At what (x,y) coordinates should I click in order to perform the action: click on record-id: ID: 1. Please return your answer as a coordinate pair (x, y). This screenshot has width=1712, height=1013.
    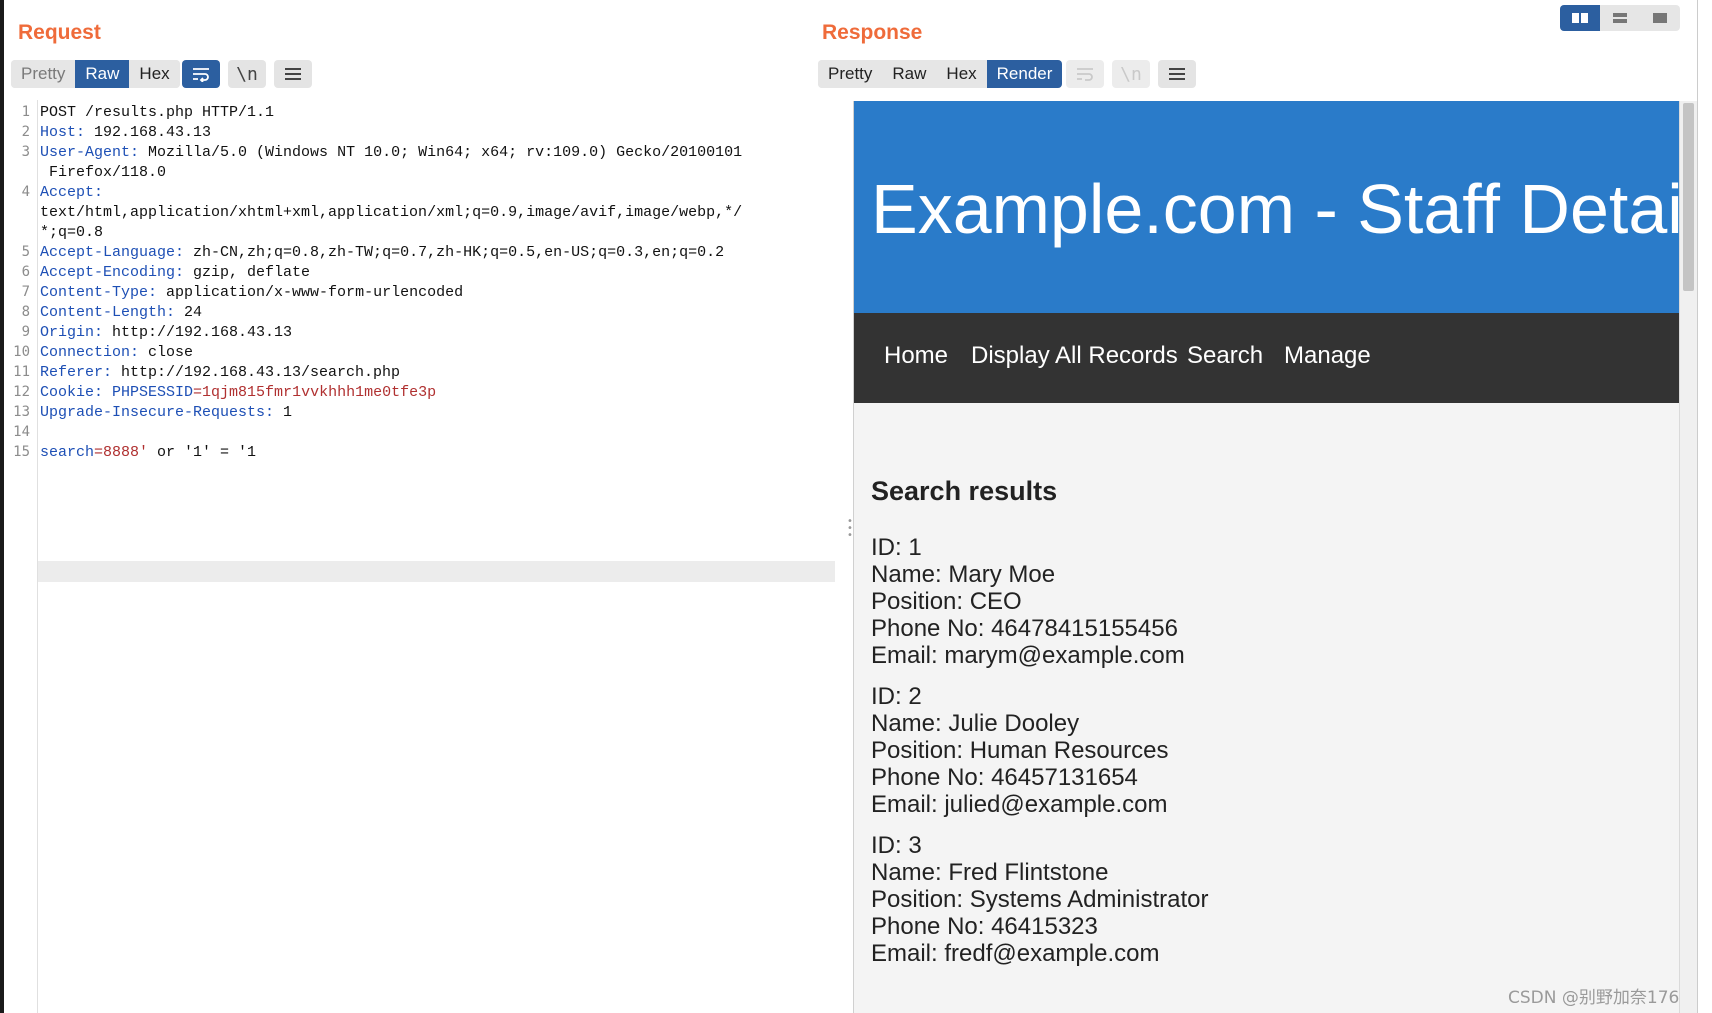
    Looking at the image, I should click on (896, 547).